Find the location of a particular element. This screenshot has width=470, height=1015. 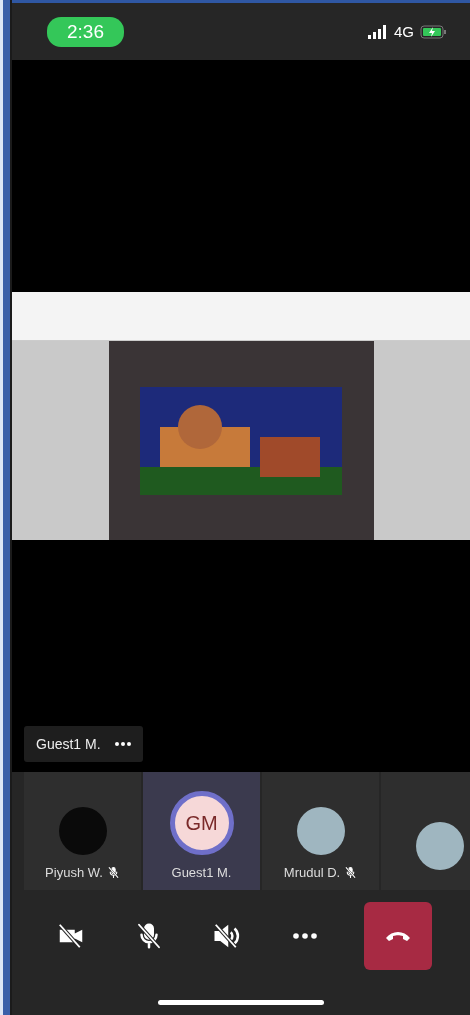

participant-label: Guest1 M. is located at coordinates (83, 744).